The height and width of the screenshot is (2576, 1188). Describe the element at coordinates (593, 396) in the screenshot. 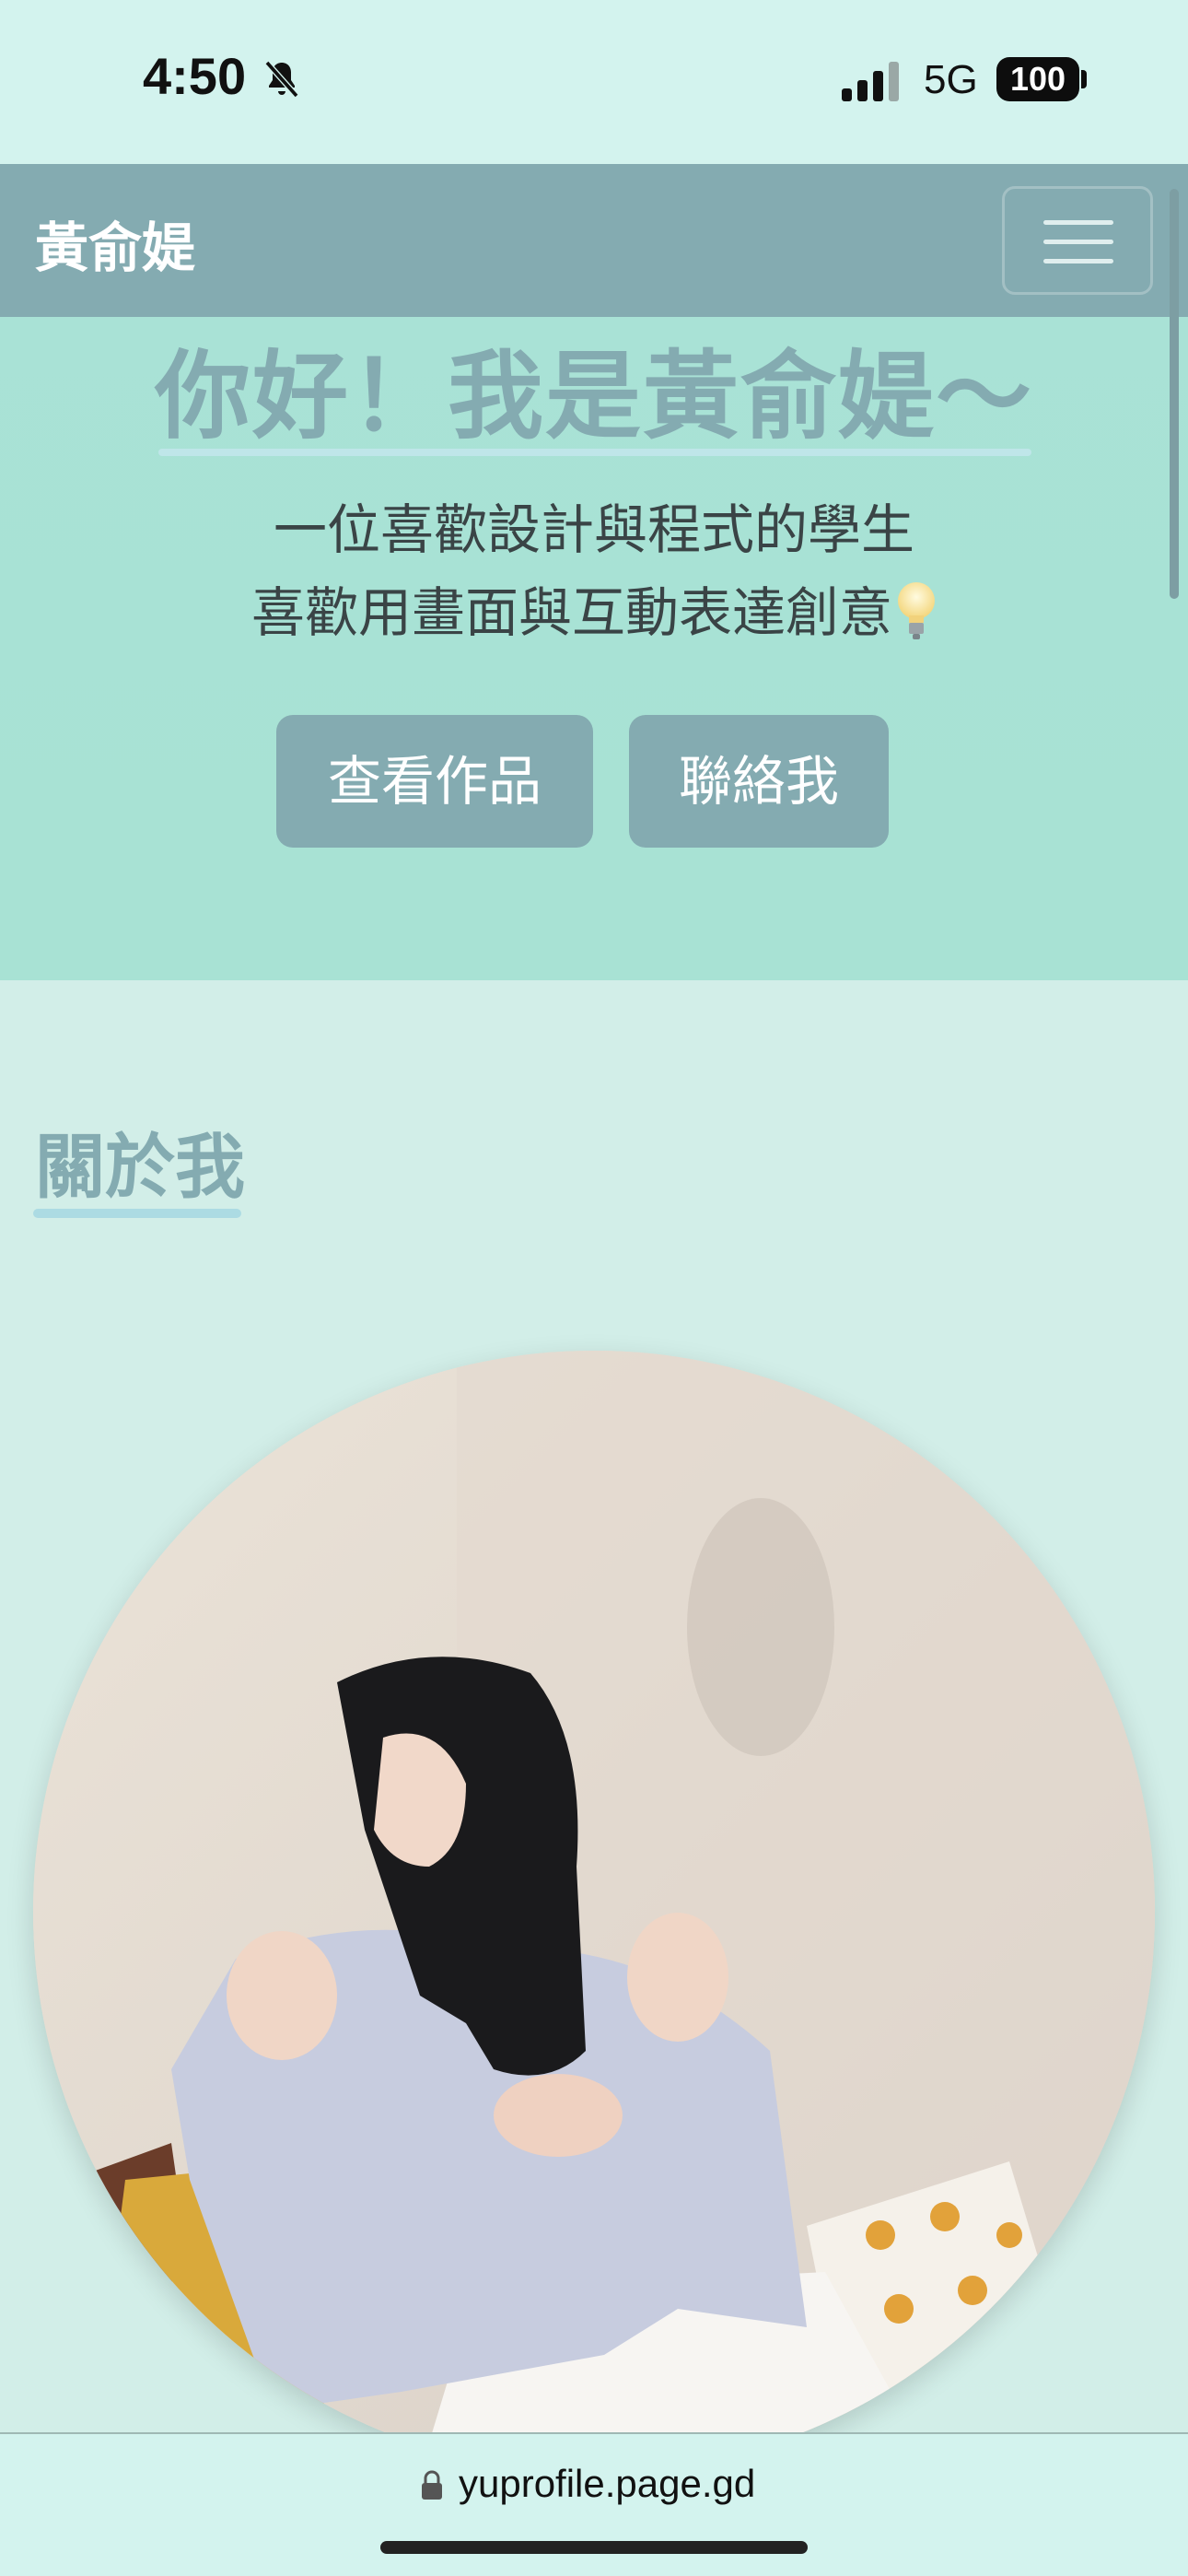

I see `hero-title: 你好！我是黃俞媞～` at that location.